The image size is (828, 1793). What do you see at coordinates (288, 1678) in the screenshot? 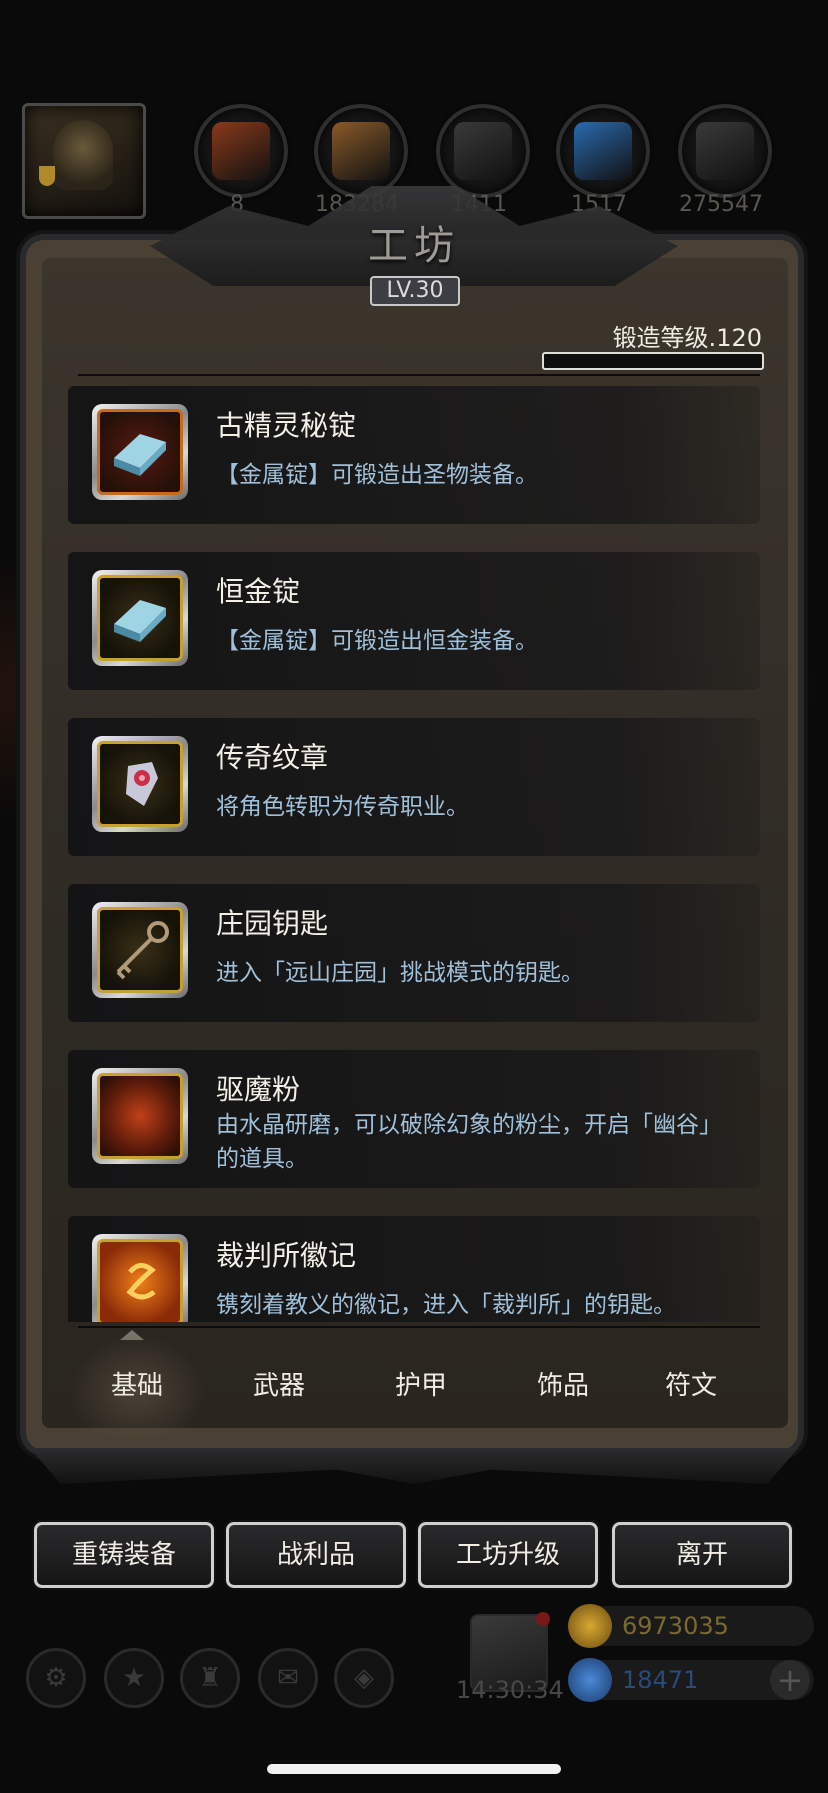
I see `mail-icon: ✉` at bounding box center [288, 1678].